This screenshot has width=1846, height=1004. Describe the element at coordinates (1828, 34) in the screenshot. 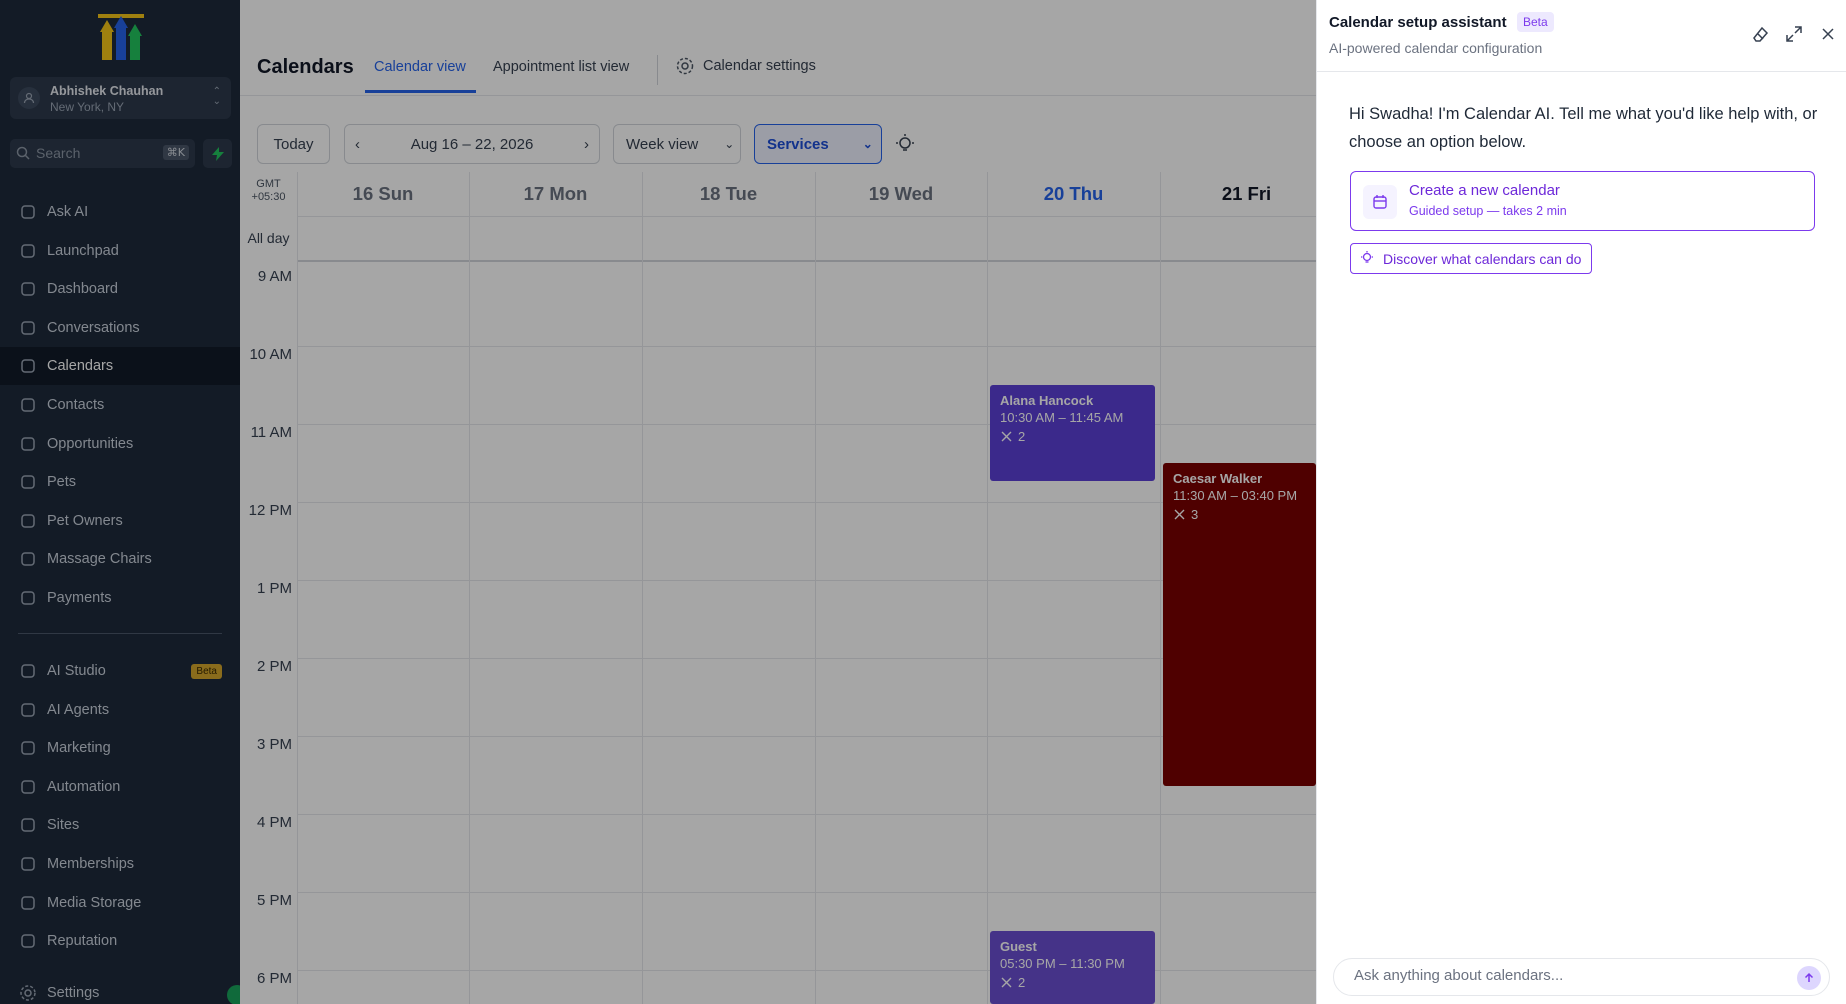

I see `close-icon` at that location.